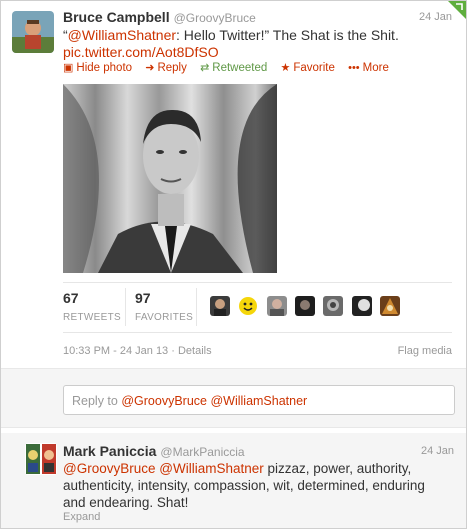  I want to click on mention-link: @GroovyBruce, so click(109, 468).